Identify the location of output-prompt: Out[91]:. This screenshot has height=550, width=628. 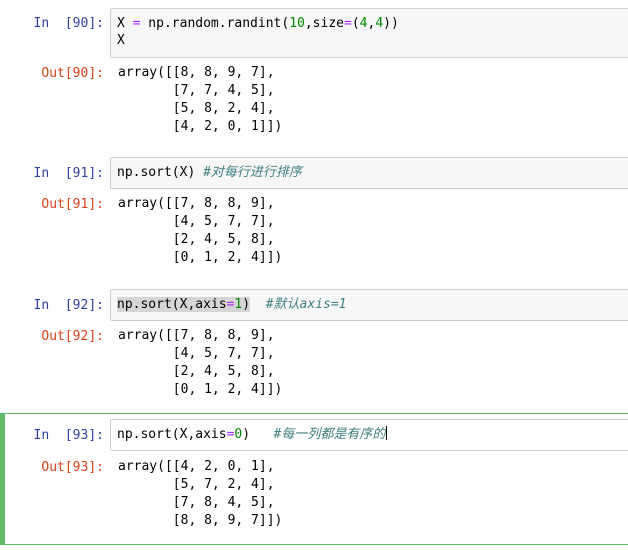
(72, 204).